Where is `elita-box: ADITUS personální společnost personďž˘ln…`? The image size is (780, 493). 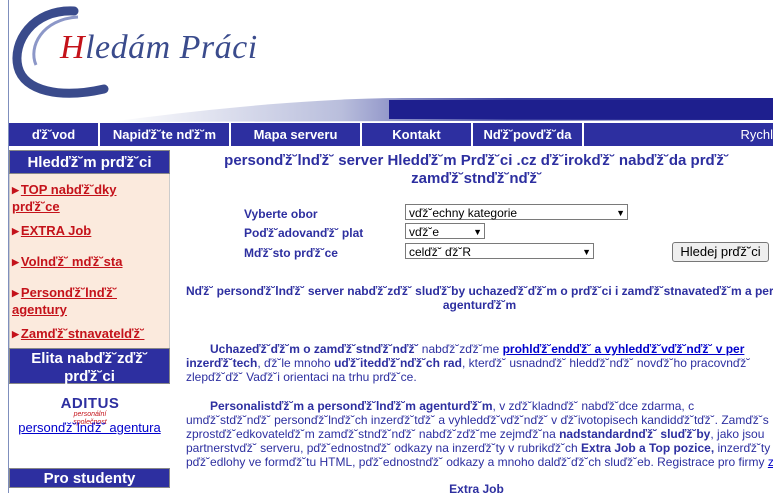 elita-box: ADITUS personální společnost personďž˘ln… is located at coordinates (89, 426).